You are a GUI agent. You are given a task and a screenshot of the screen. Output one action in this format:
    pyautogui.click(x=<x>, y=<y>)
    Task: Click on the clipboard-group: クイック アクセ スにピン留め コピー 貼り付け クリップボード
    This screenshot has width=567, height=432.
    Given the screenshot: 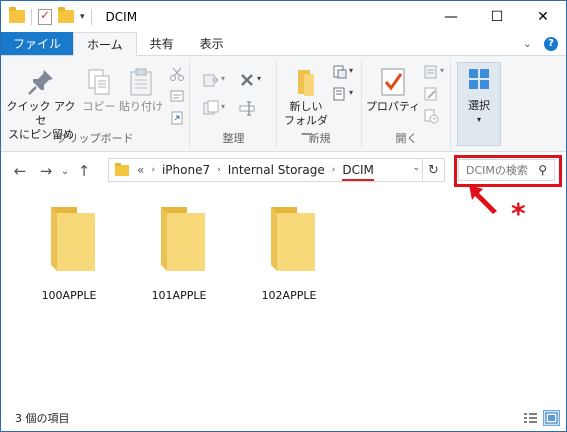 What is the action you would take?
    pyautogui.click(x=95, y=104)
    